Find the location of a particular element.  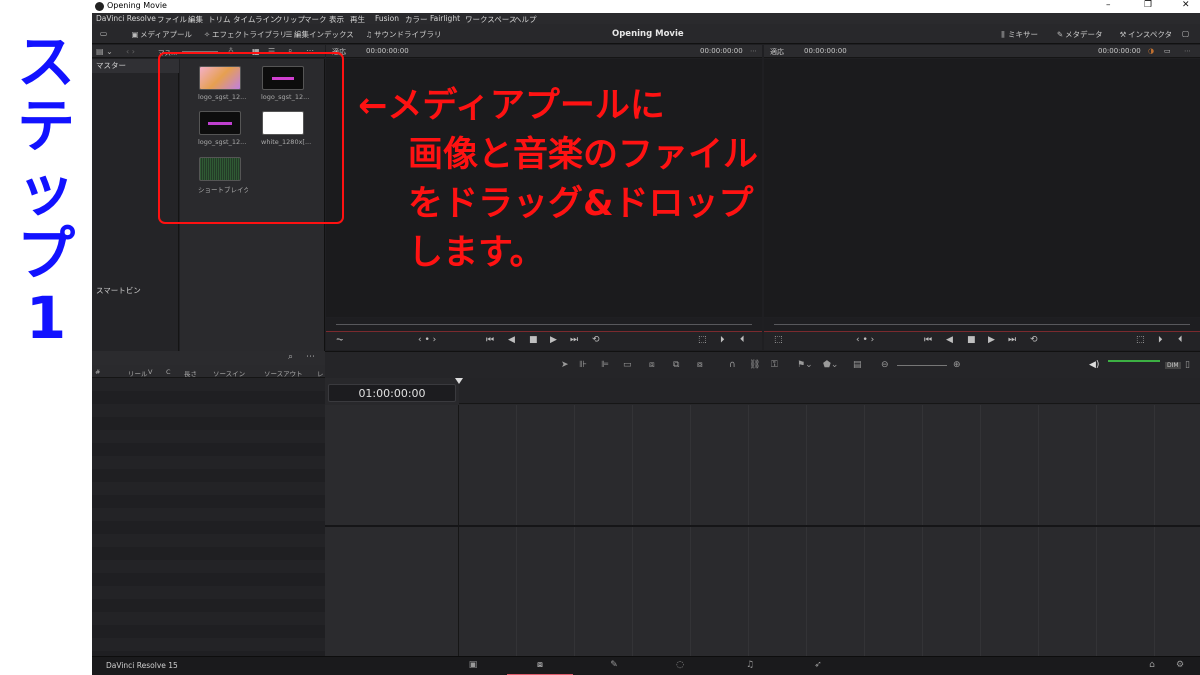

edit-index-button: ☰ 編集インデックス is located at coordinates (319, 34).